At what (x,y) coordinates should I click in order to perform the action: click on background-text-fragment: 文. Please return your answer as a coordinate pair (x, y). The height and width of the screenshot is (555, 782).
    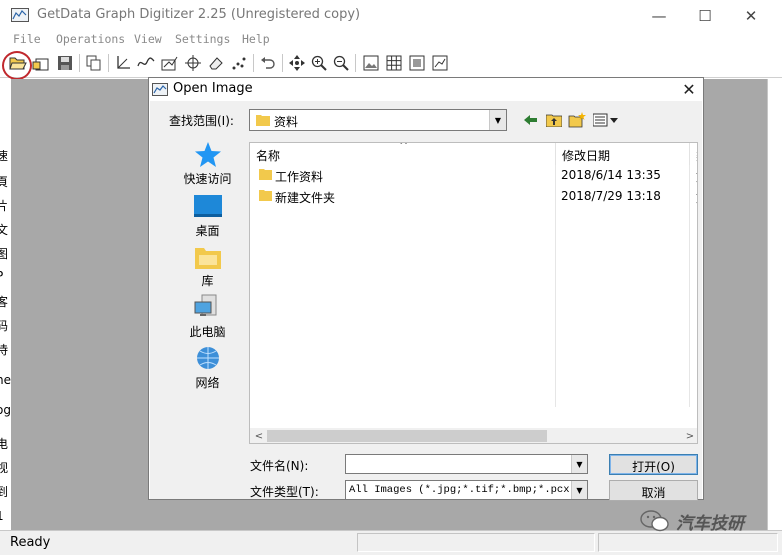
    Looking at the image, I should click on (4, 230).